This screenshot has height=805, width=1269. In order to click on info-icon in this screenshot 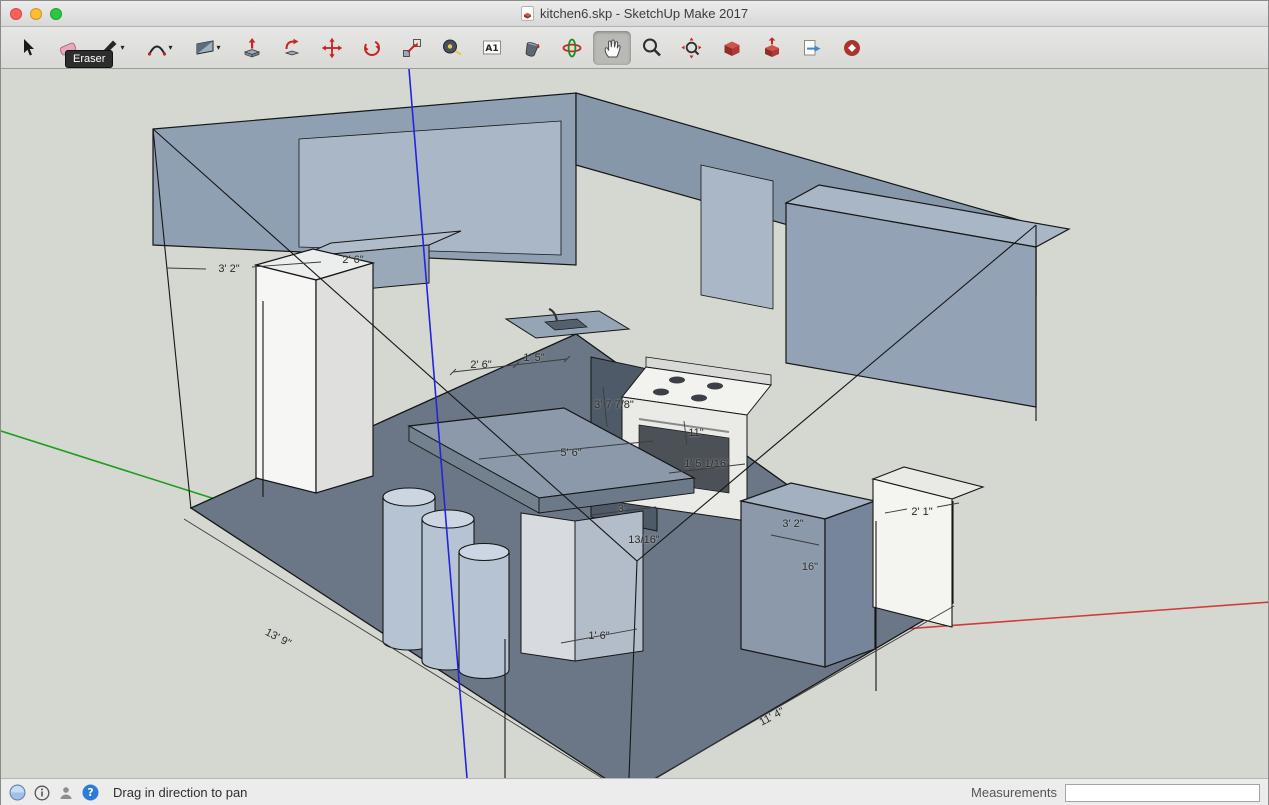, I will do `click(42, 793)`.